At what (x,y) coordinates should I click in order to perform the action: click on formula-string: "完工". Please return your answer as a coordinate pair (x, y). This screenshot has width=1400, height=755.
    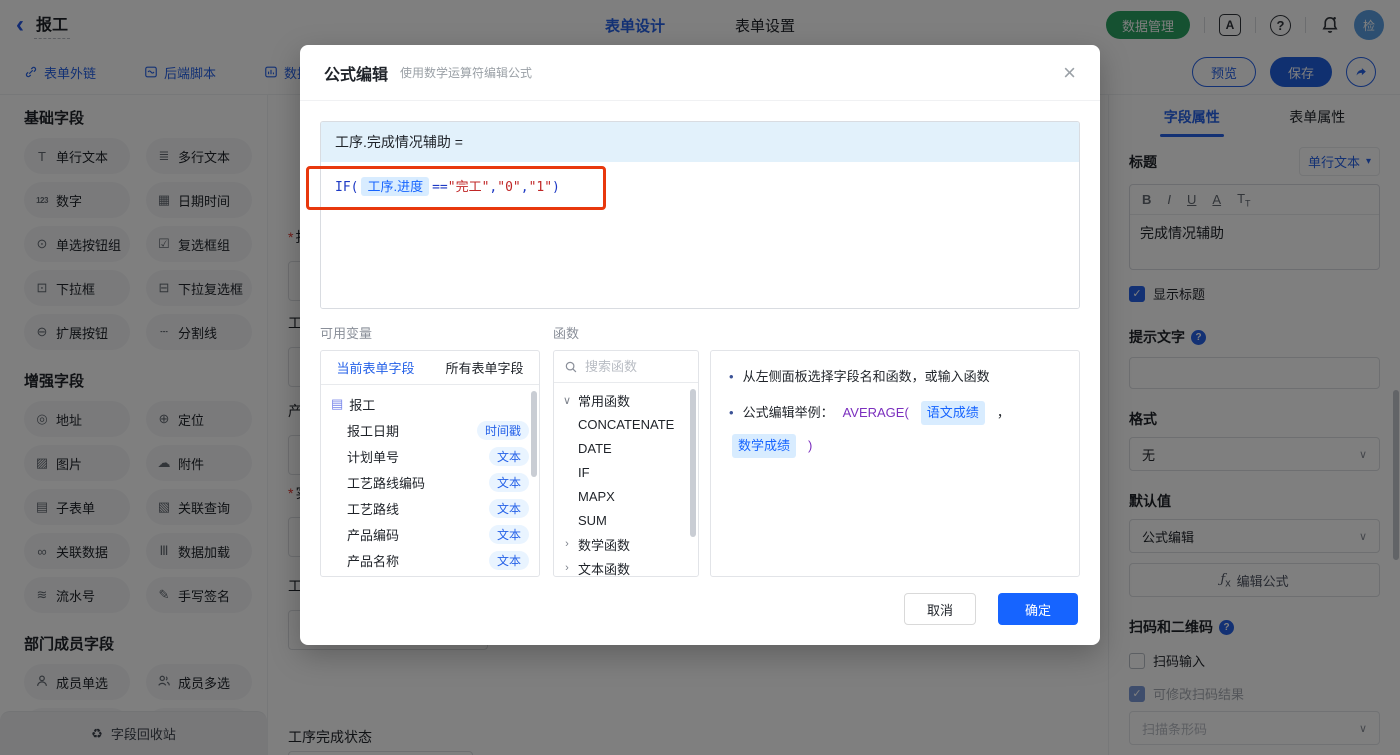
    Looking at the image, I should click on (468, 187).